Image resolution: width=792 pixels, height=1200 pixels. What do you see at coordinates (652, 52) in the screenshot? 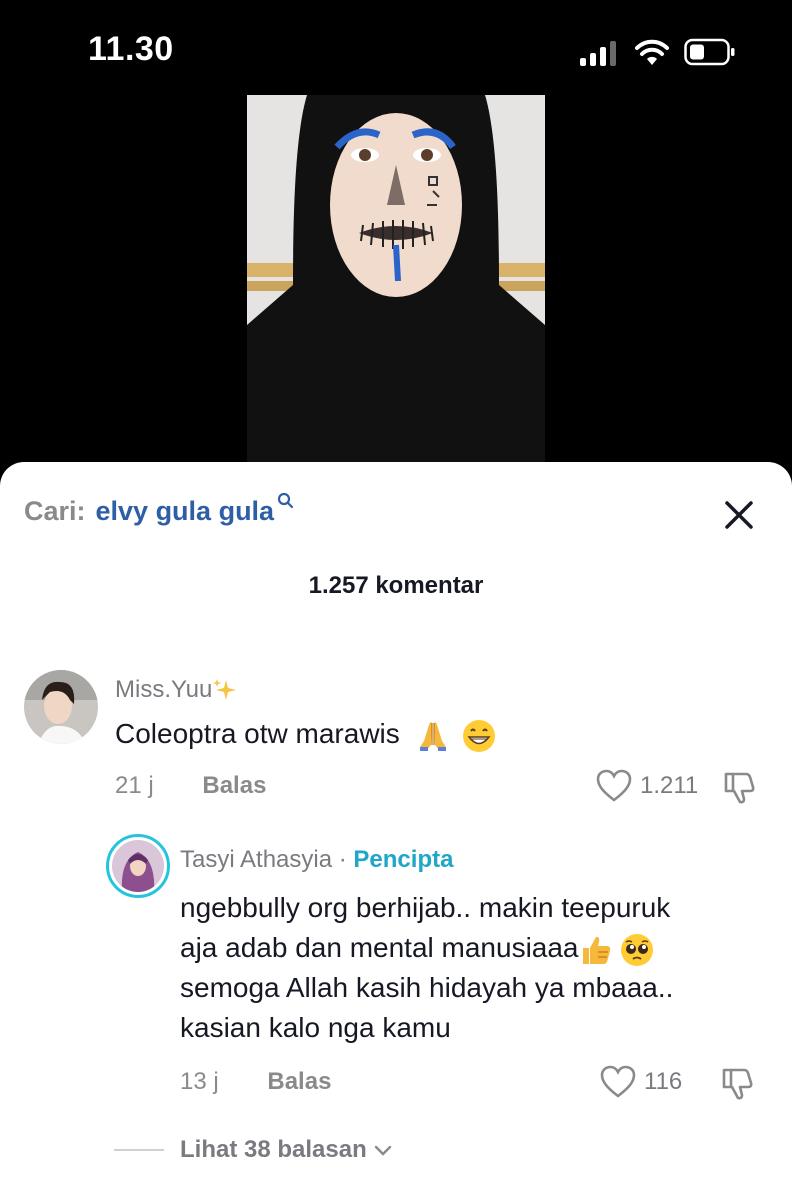
I see `wifi-icon` at bounding box center [652, 52].